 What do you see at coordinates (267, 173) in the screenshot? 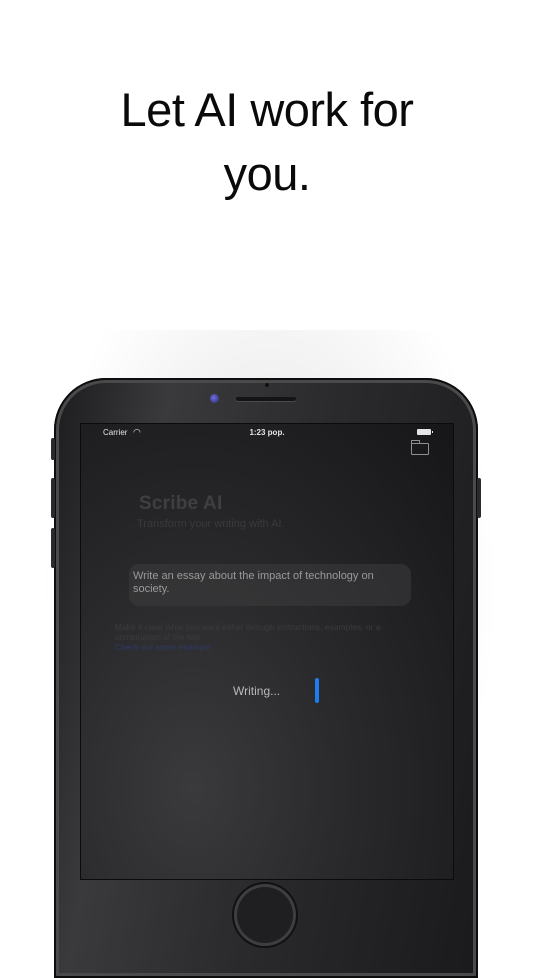
I see `headline-line-2: you.` at bounding box center [267, 173].